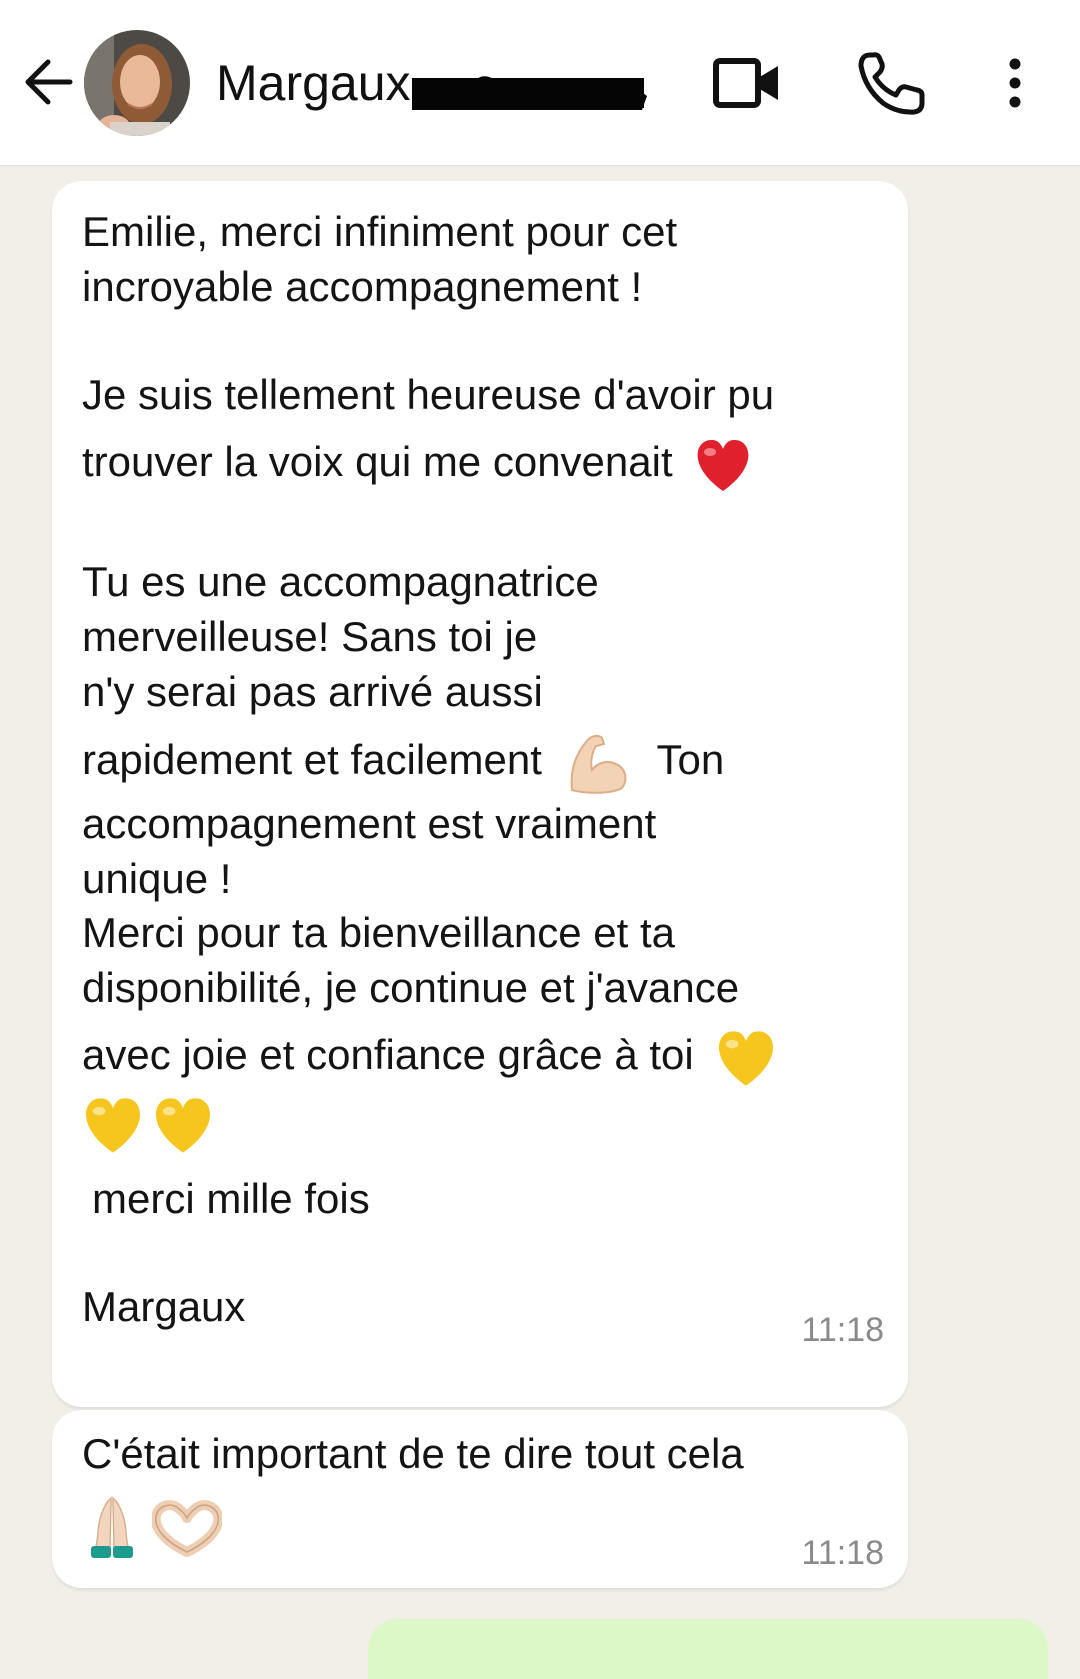 This screenshot has width=1080, height=1679. Describe the element at coordinates (723, 465) in the screenshot. I see `red-heart-icon` at that location.